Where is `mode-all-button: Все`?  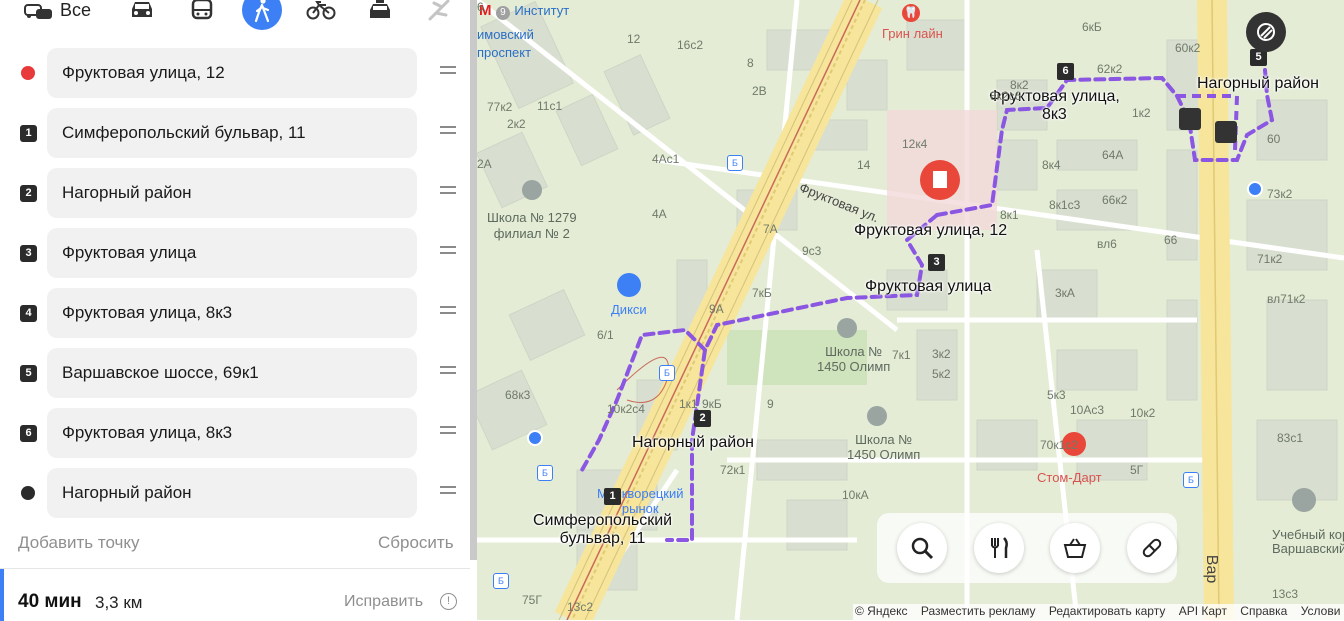 mode-all-button: Все is located at coordinates (57, 14).